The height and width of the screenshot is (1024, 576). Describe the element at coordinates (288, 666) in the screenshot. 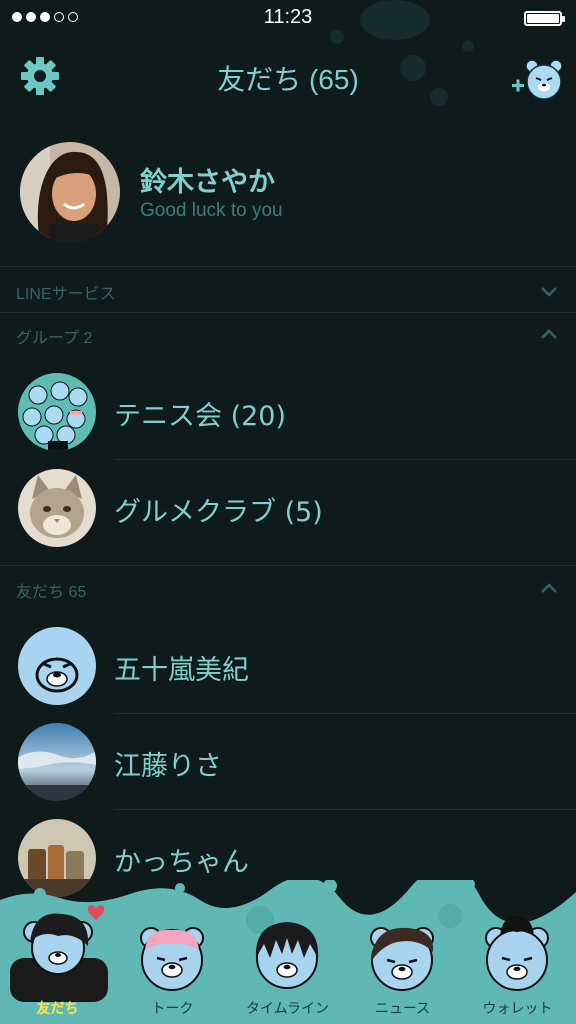

I see `friend-row: 五十嵐美紀` at that location.